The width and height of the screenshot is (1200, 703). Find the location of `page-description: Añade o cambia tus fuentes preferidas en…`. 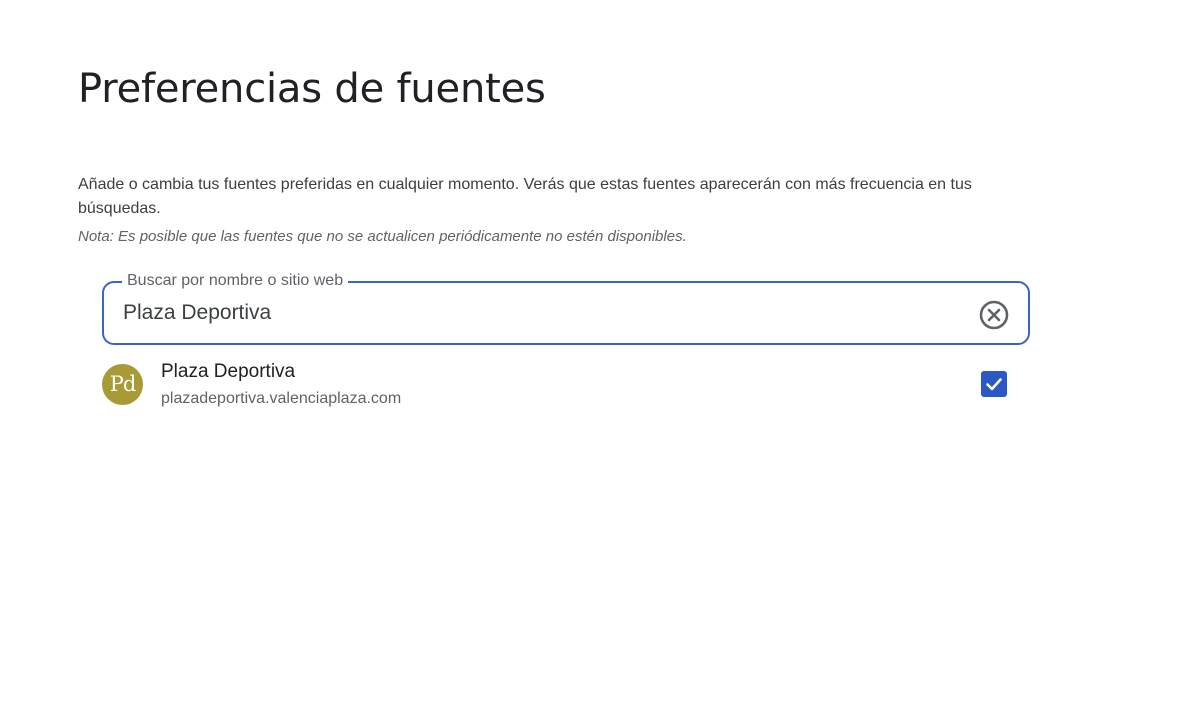

page-description: Añade o cambia tus fuentes preferidas en… is located at coordinates (525, 196).